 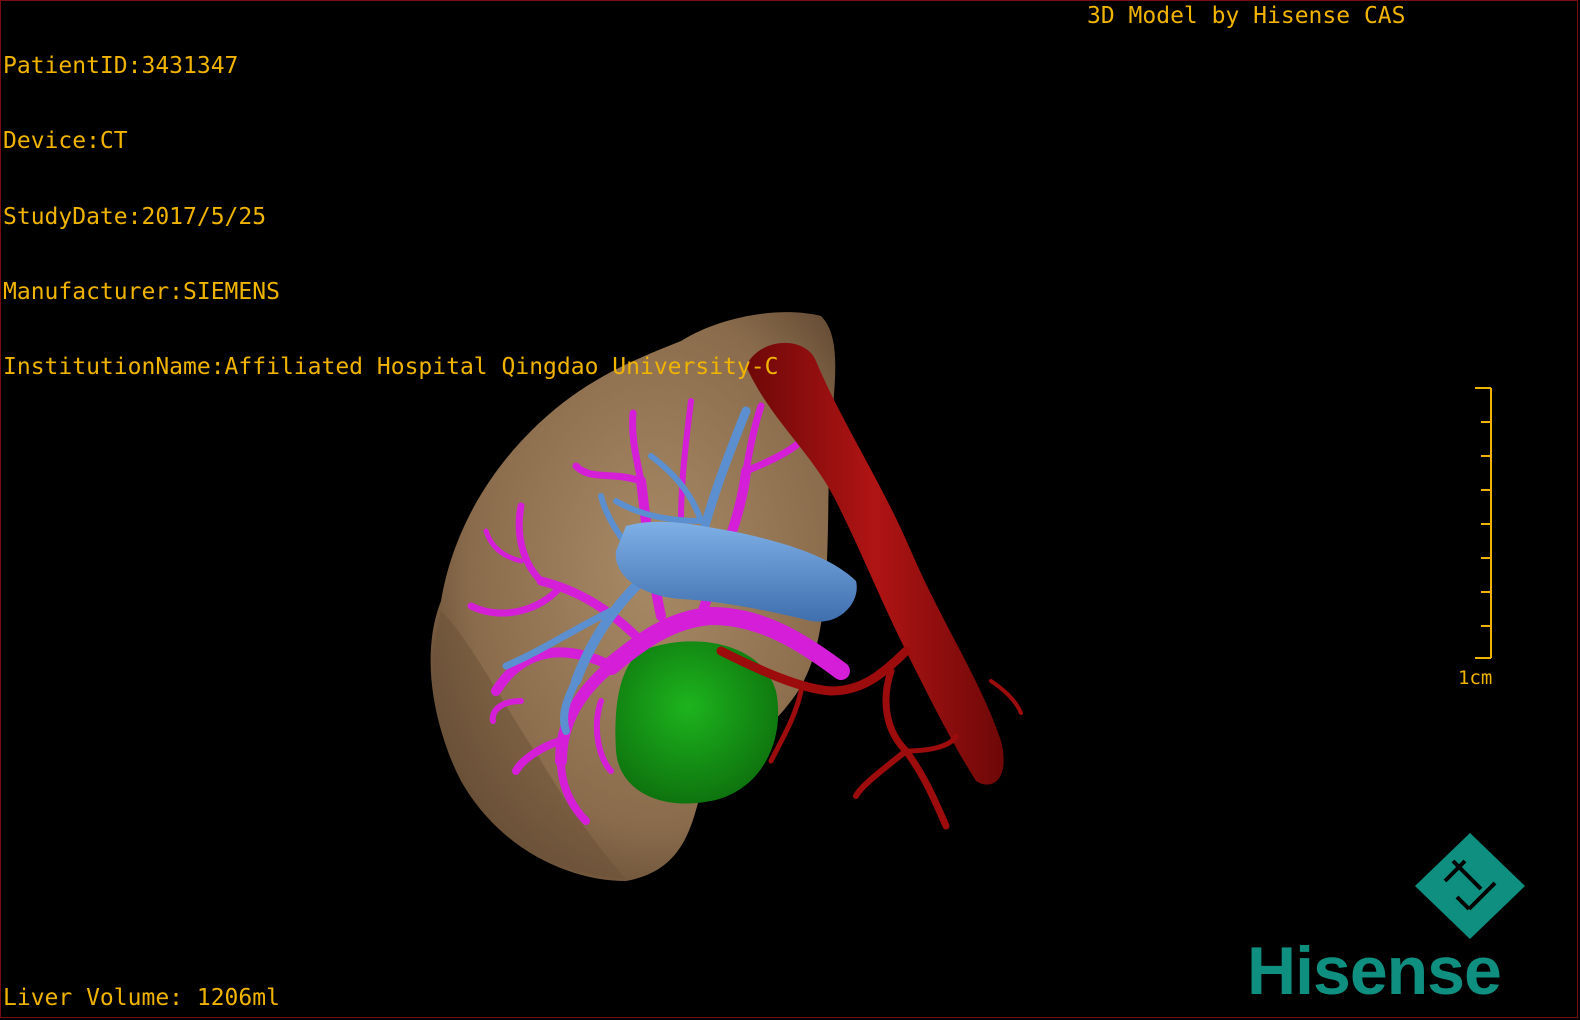 What do you see at coordinates (1470, 886) in the screenshot?
I see `hisense-diamond-icon` at bounding box center [1470, 886].